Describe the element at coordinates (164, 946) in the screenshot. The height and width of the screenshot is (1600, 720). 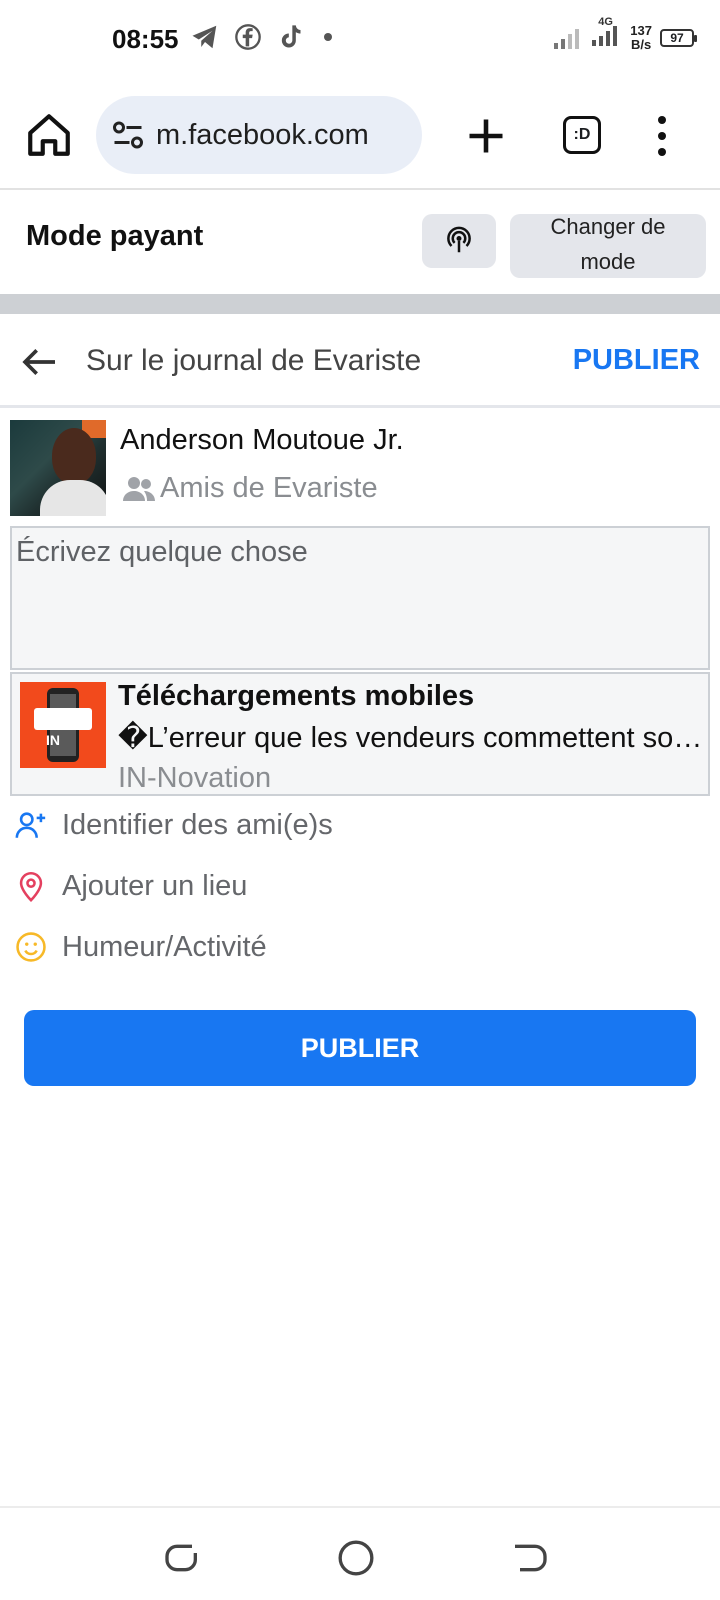
I see `feeling-label: Humeur/Activité` at that location.